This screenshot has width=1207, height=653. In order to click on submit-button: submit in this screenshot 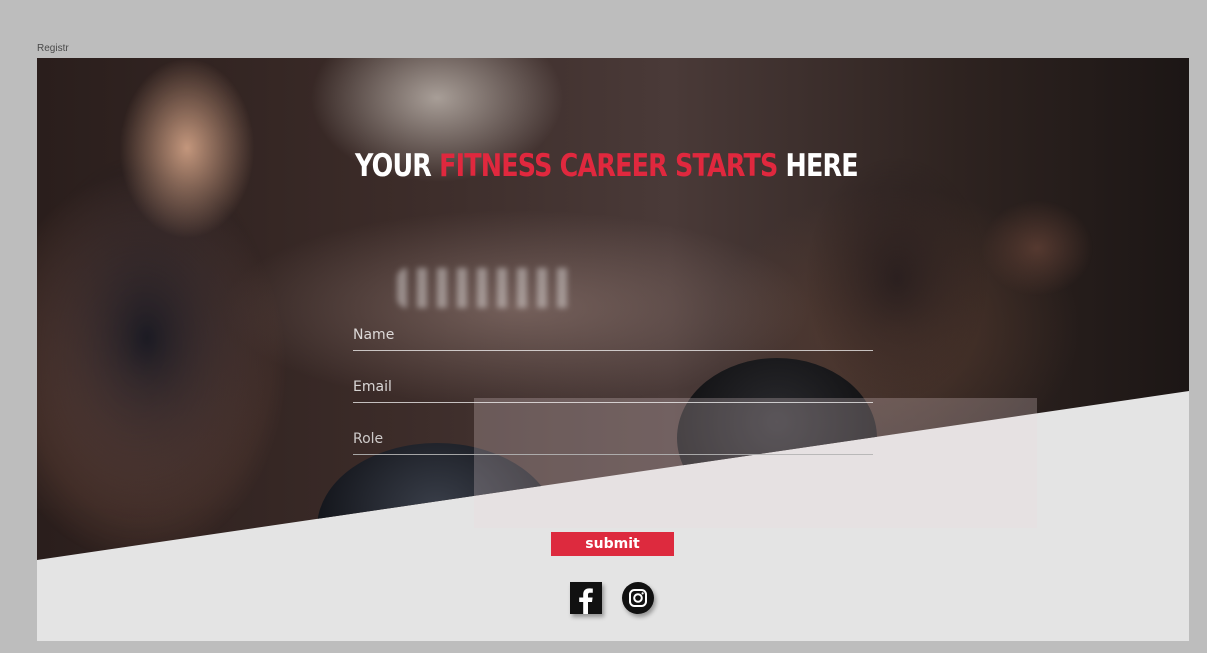, I will do `click(612, 544)`.